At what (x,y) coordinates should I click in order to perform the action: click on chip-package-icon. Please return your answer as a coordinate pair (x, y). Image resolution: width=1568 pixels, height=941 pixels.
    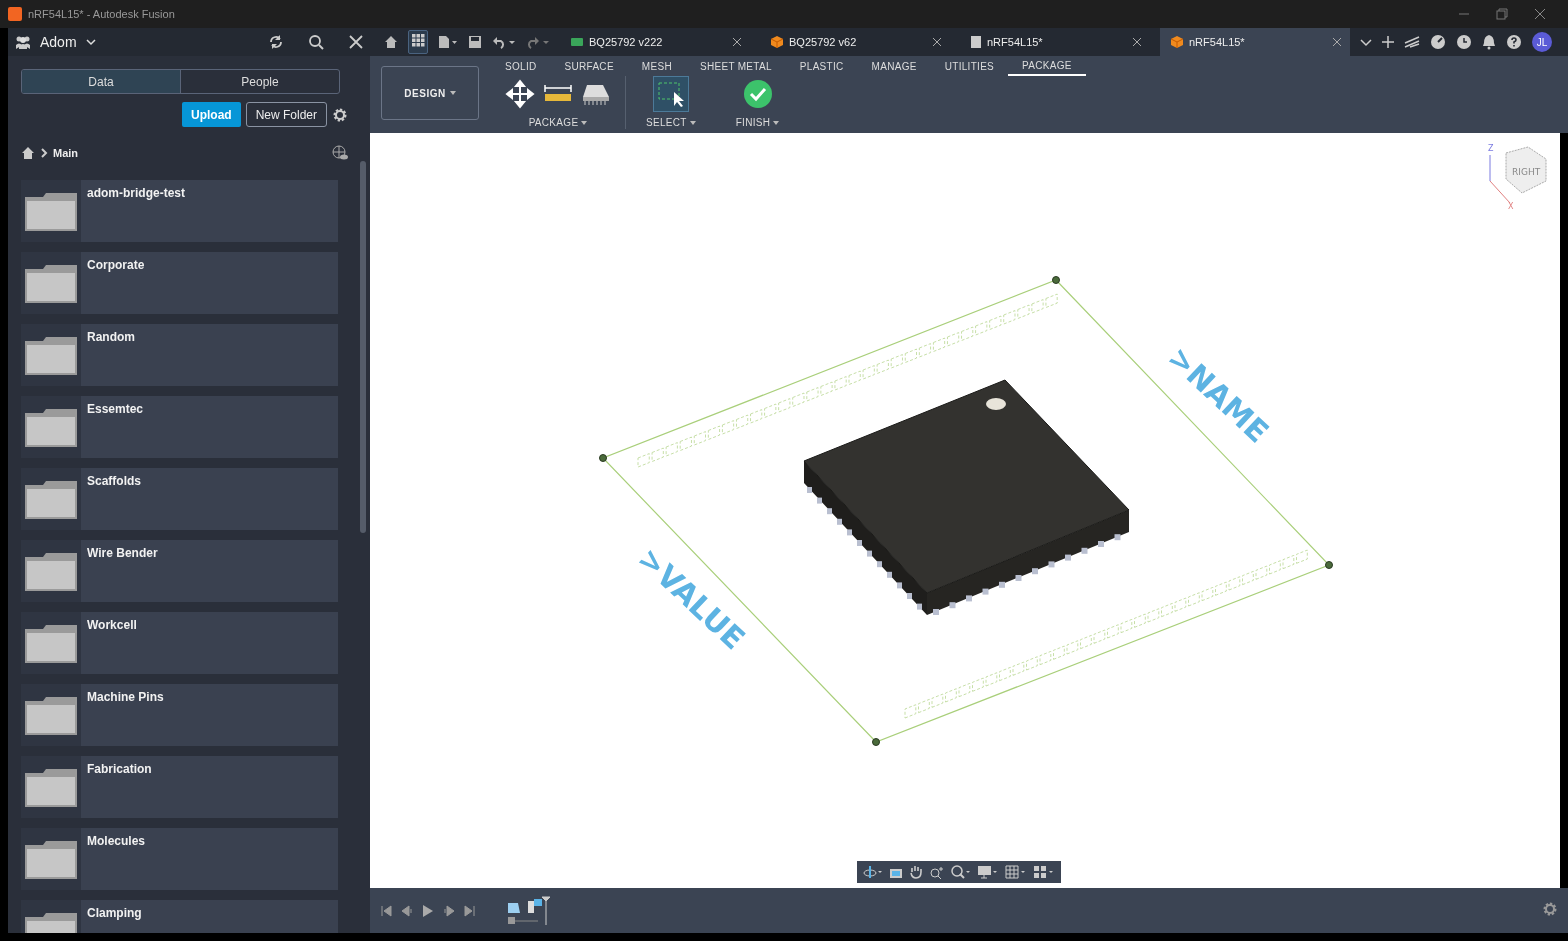
    Looking at the image, I should click on (596, 94).